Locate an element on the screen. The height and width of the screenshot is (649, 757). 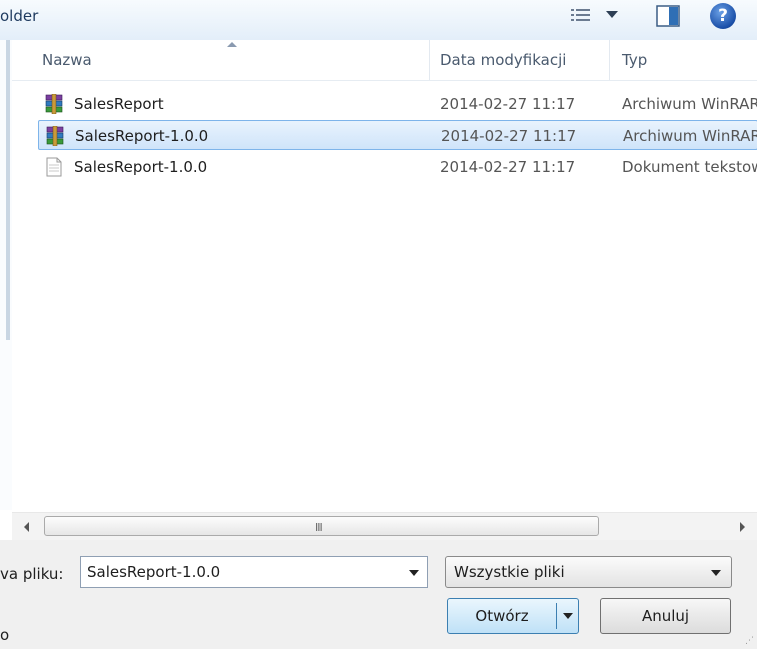
filename-dropdown-icon is located at coordinates (414, 573).